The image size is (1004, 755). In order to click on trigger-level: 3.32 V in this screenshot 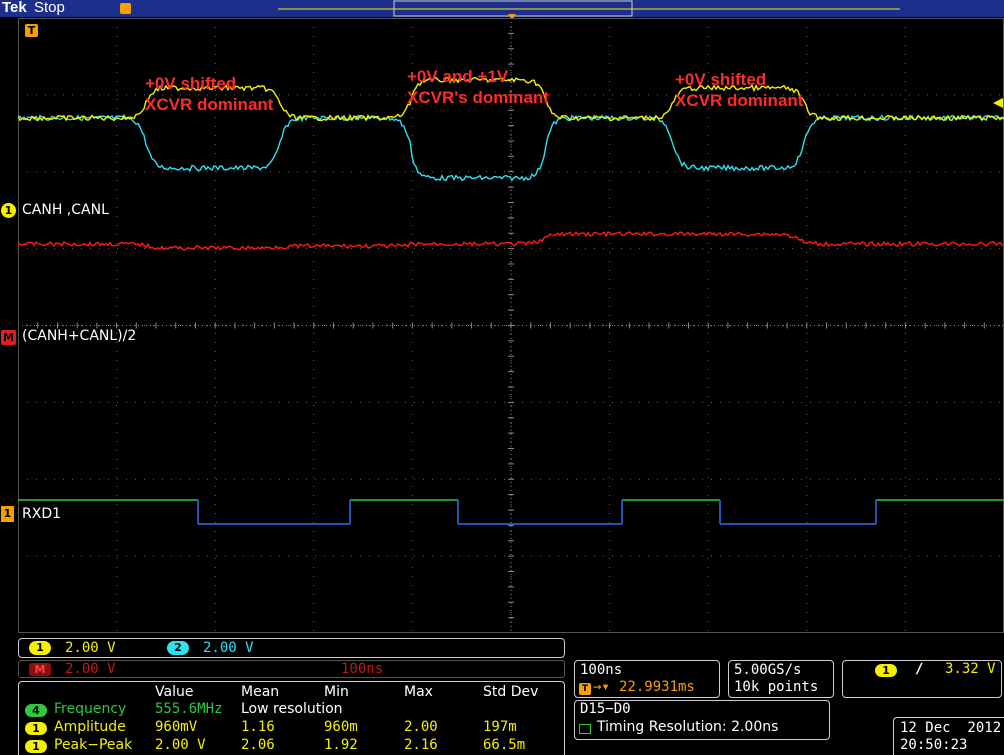, I will do `click(970, 669)`.